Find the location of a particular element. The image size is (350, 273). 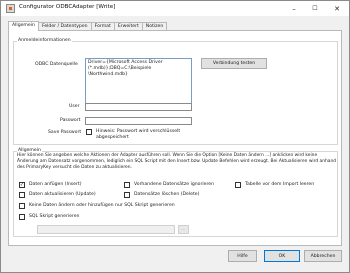

cancel-button: Abbrechen is located at coordinates (323, 256).